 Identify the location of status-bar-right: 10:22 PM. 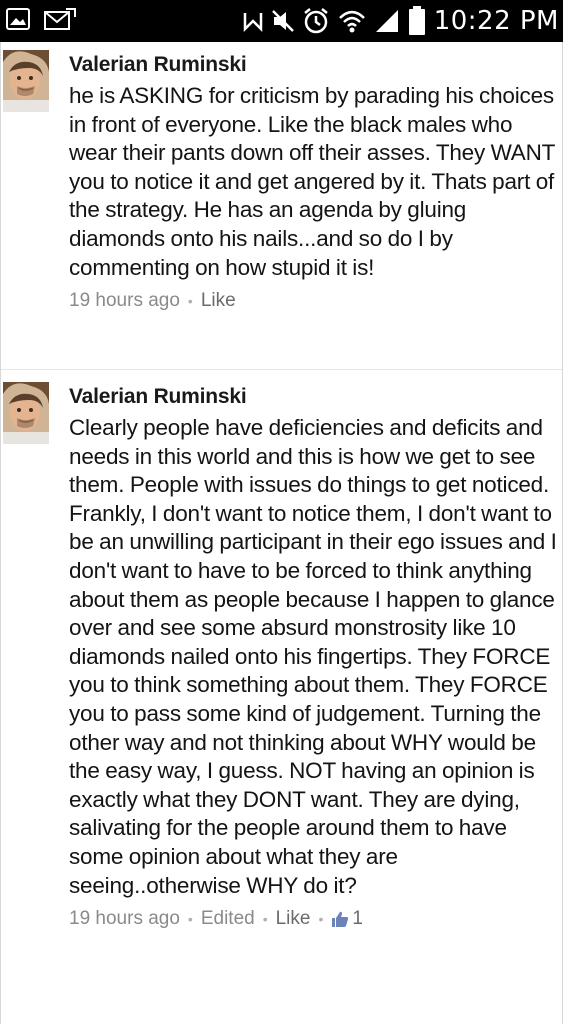
(400, 21).